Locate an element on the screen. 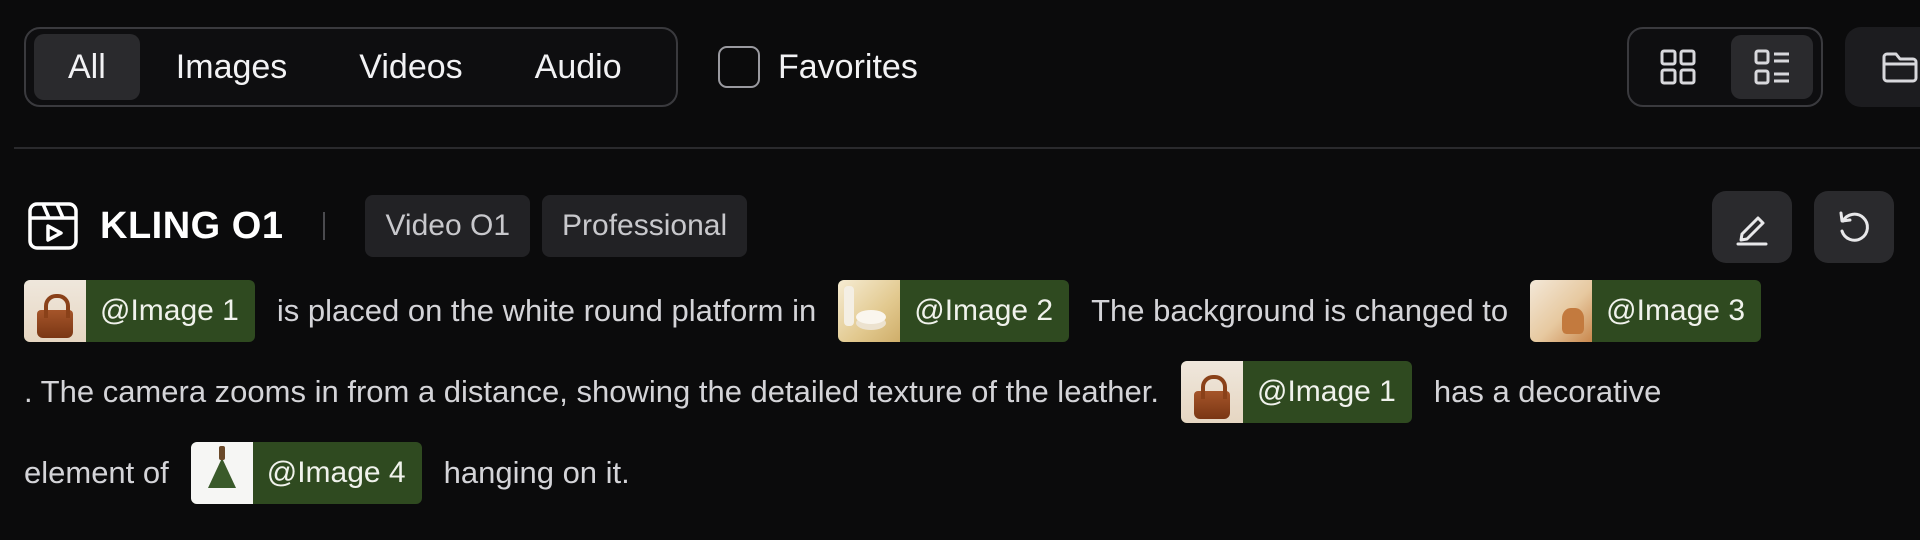  favorites-filter: Favorites is located at coordinates (818, 67).